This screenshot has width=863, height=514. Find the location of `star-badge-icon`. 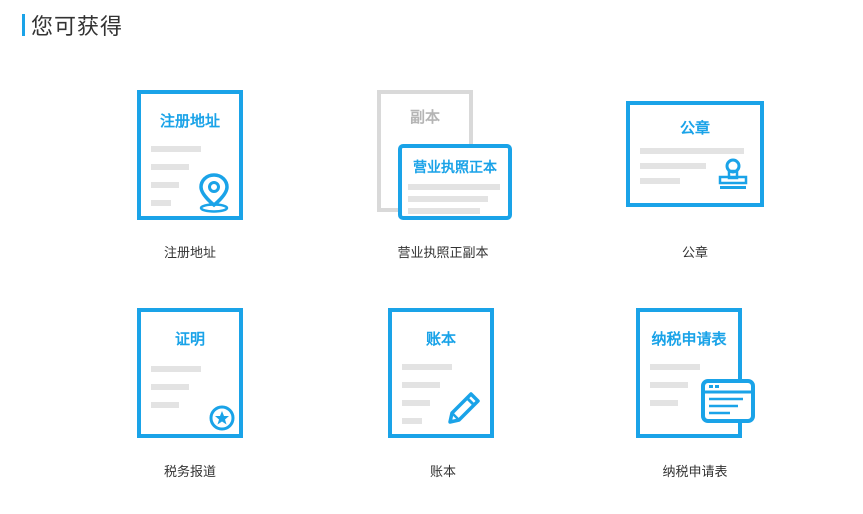

star-badge-icon is located at coordinates (222, 418).